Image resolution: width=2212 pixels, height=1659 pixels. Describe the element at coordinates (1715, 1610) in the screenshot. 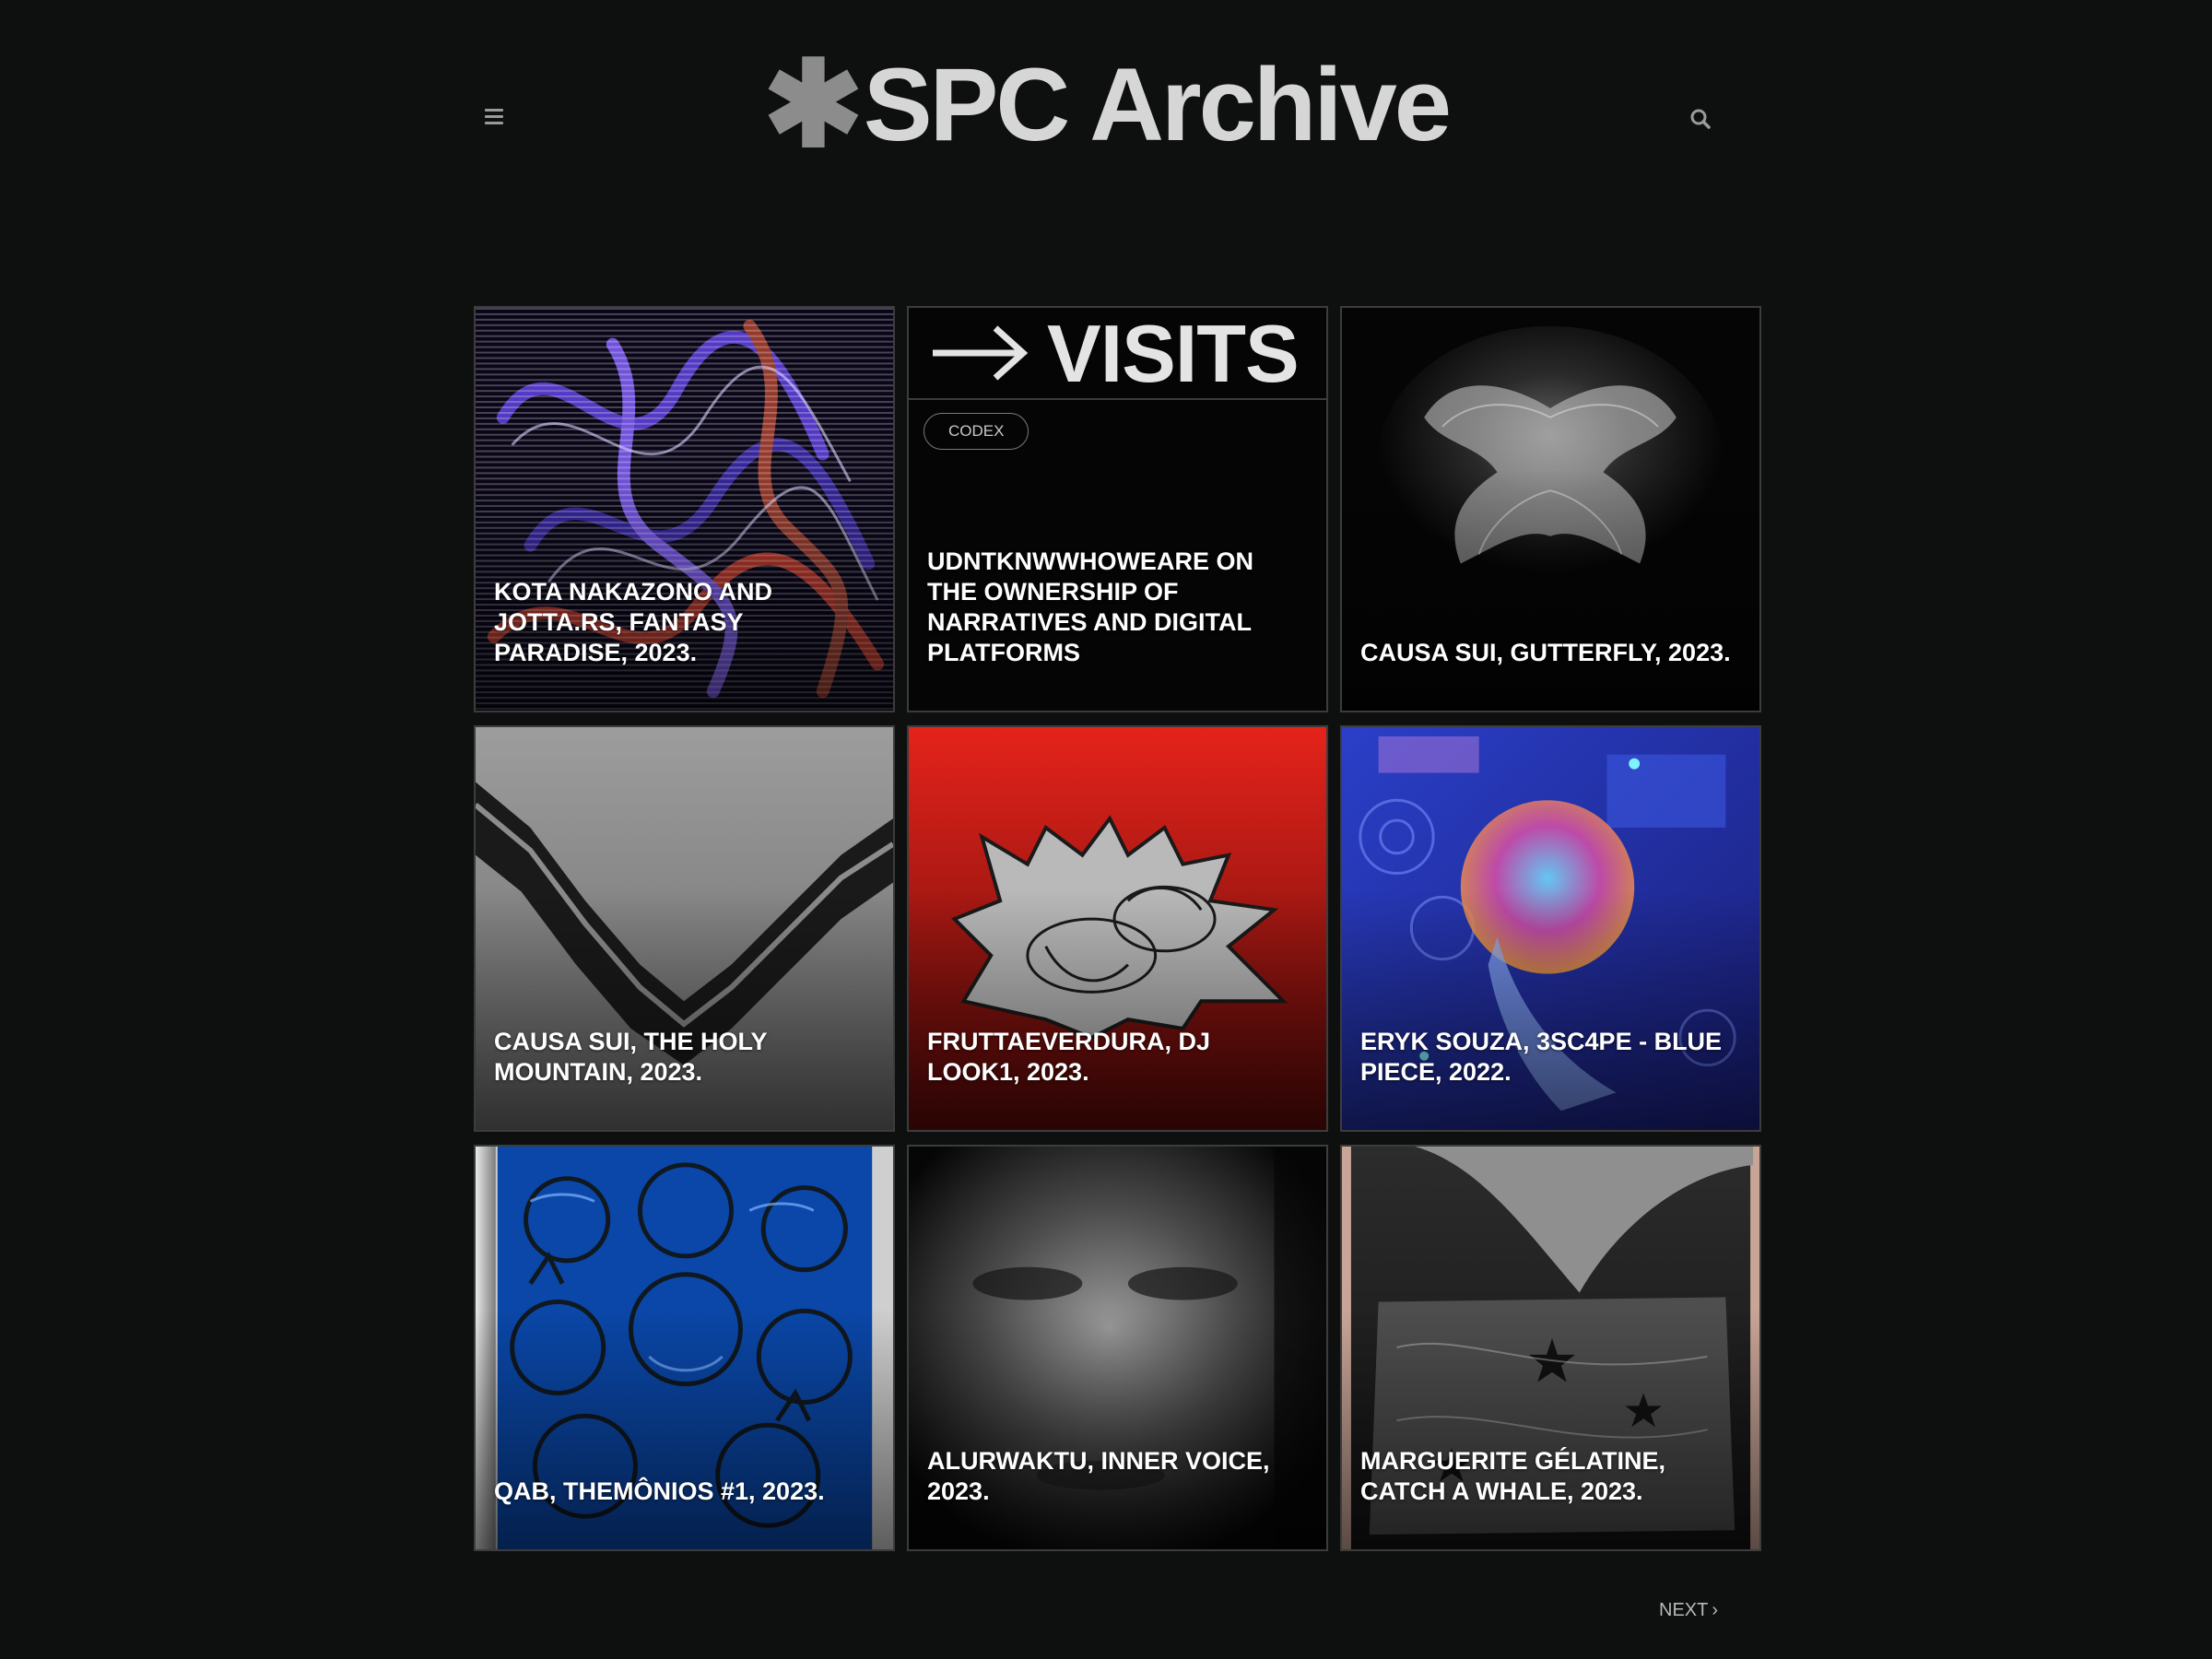

I see `chevron-right-icon: ›` at that location.